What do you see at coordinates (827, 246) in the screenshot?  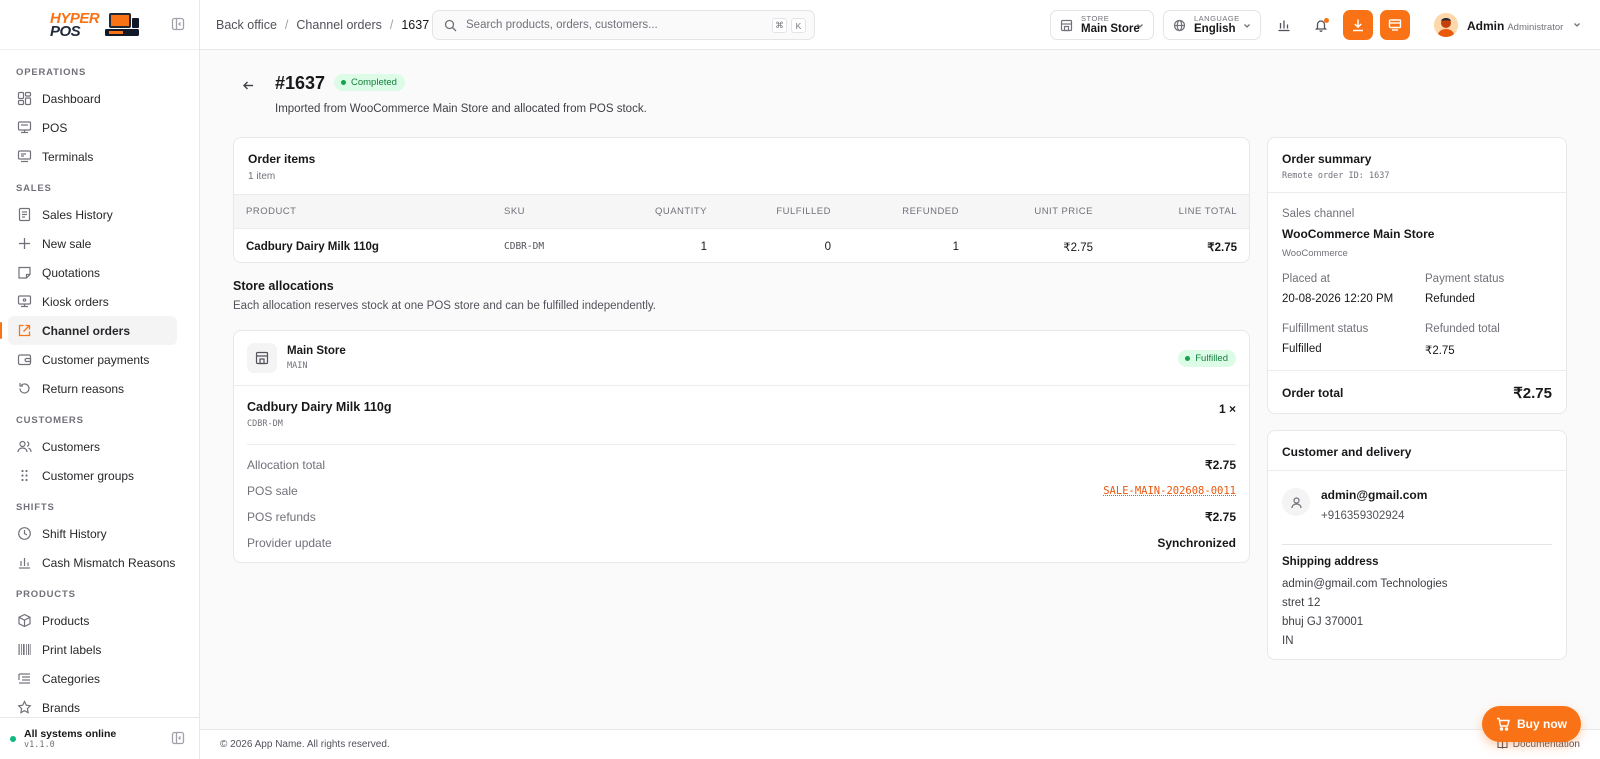 I see `cell-fulfilled: 0` at bounding box center [827, 246].